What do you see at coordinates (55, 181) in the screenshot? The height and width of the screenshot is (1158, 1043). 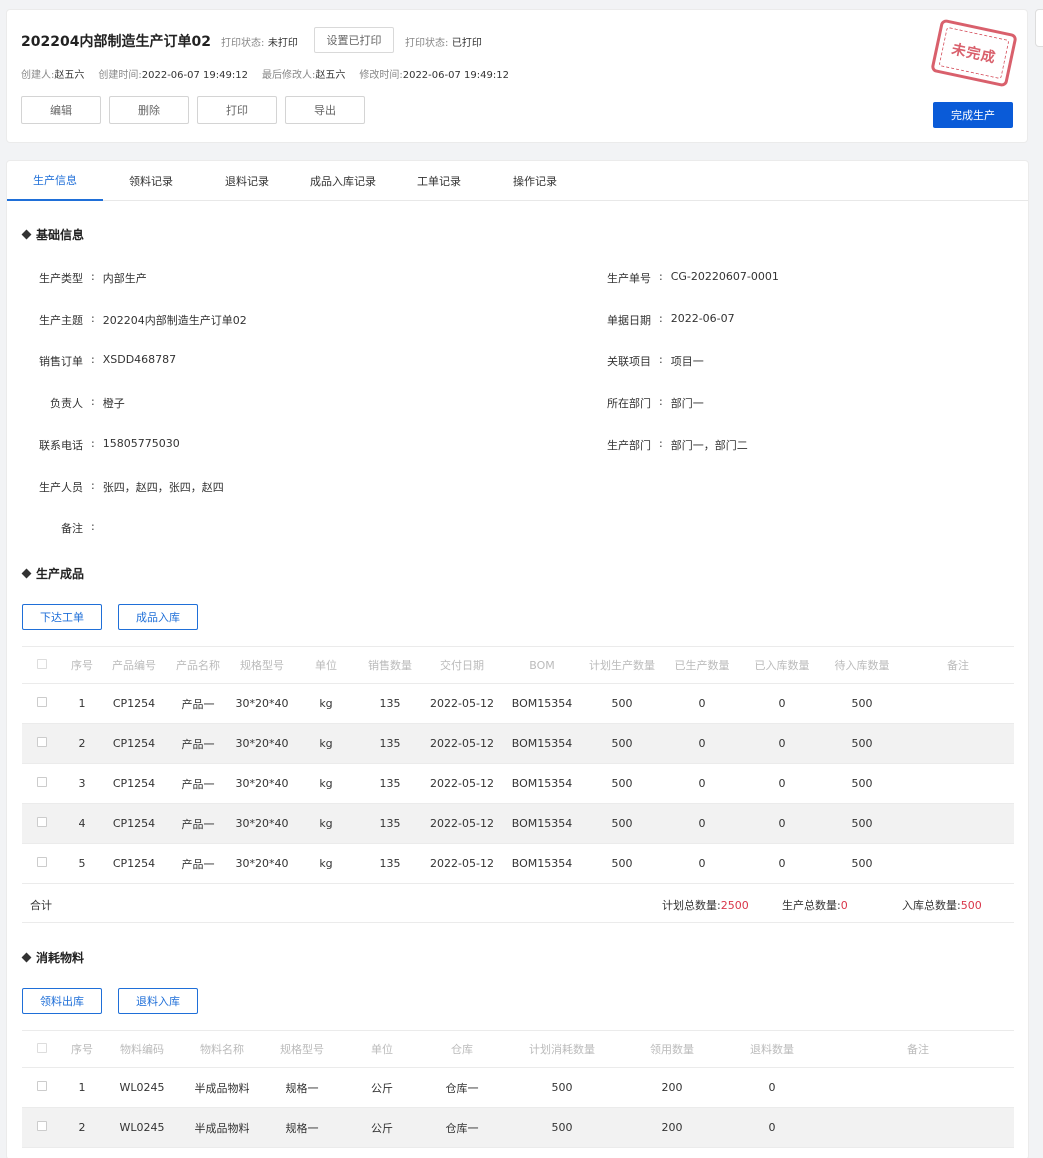 I see `tab-production-info: 生产信息` at bounding box center [55, 181].